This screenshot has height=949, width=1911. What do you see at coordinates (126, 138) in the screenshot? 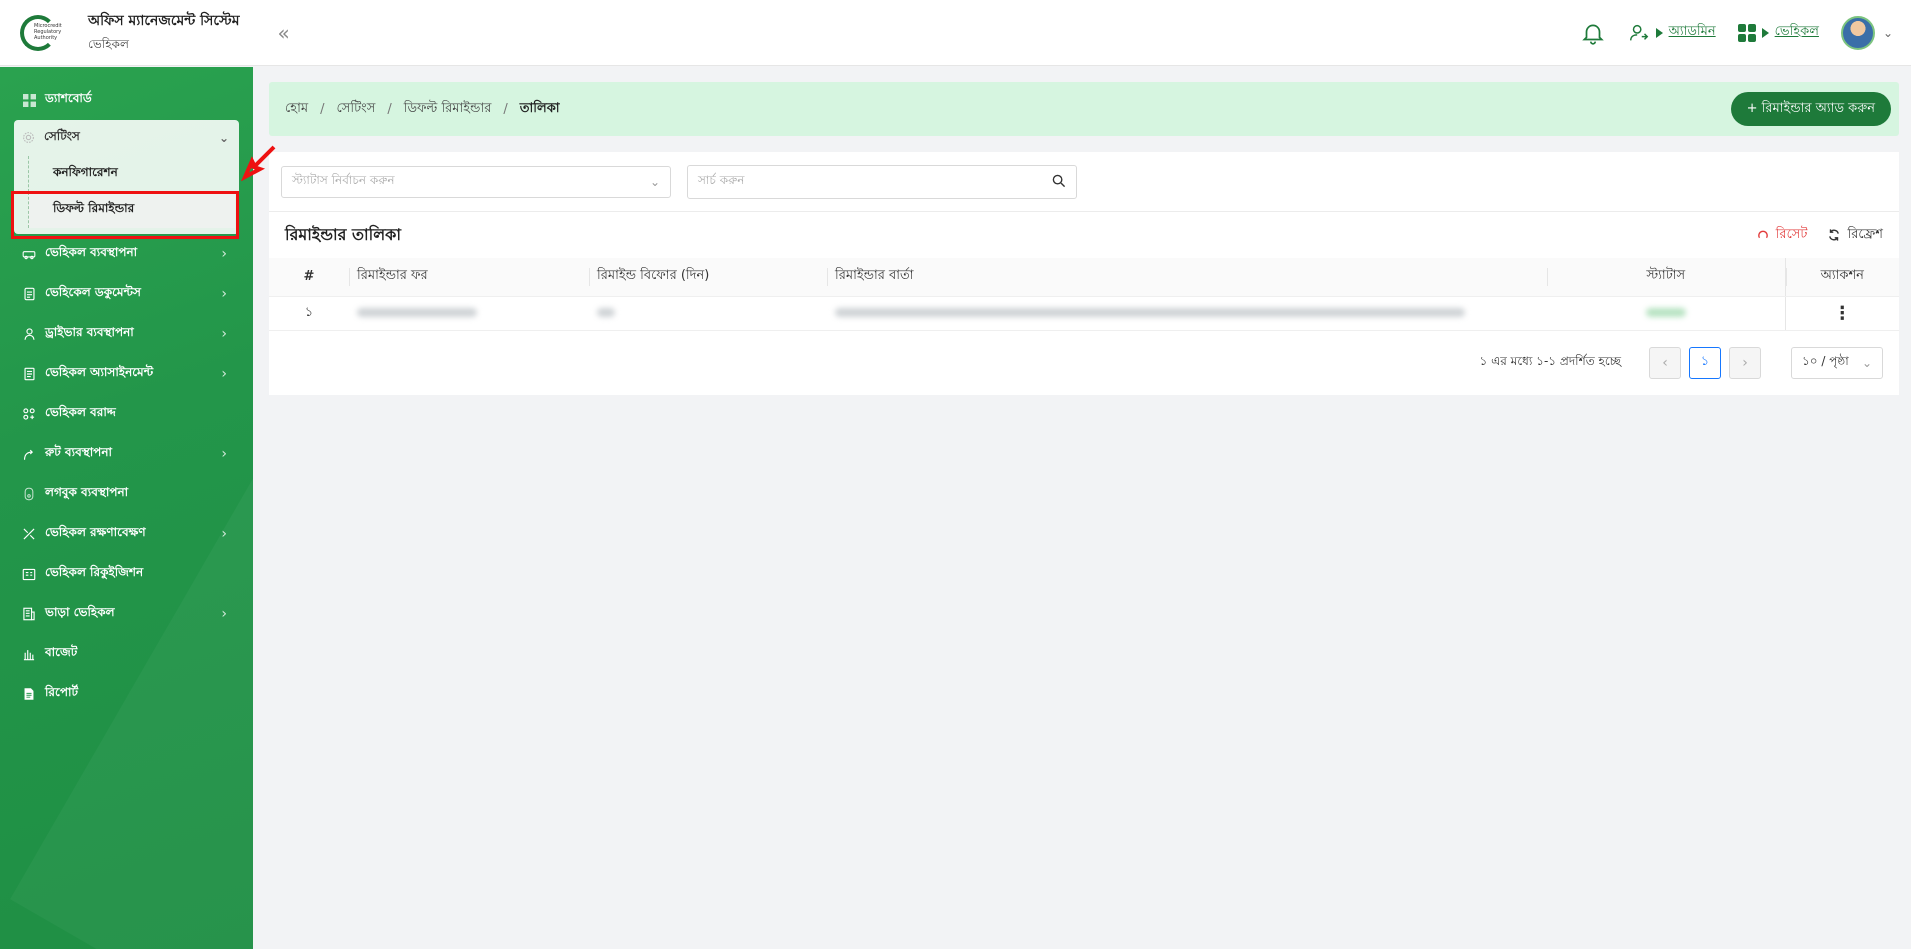
I see `sidebar-item-settings: সেটিংস ⌄` at bounding box center [126, 138].